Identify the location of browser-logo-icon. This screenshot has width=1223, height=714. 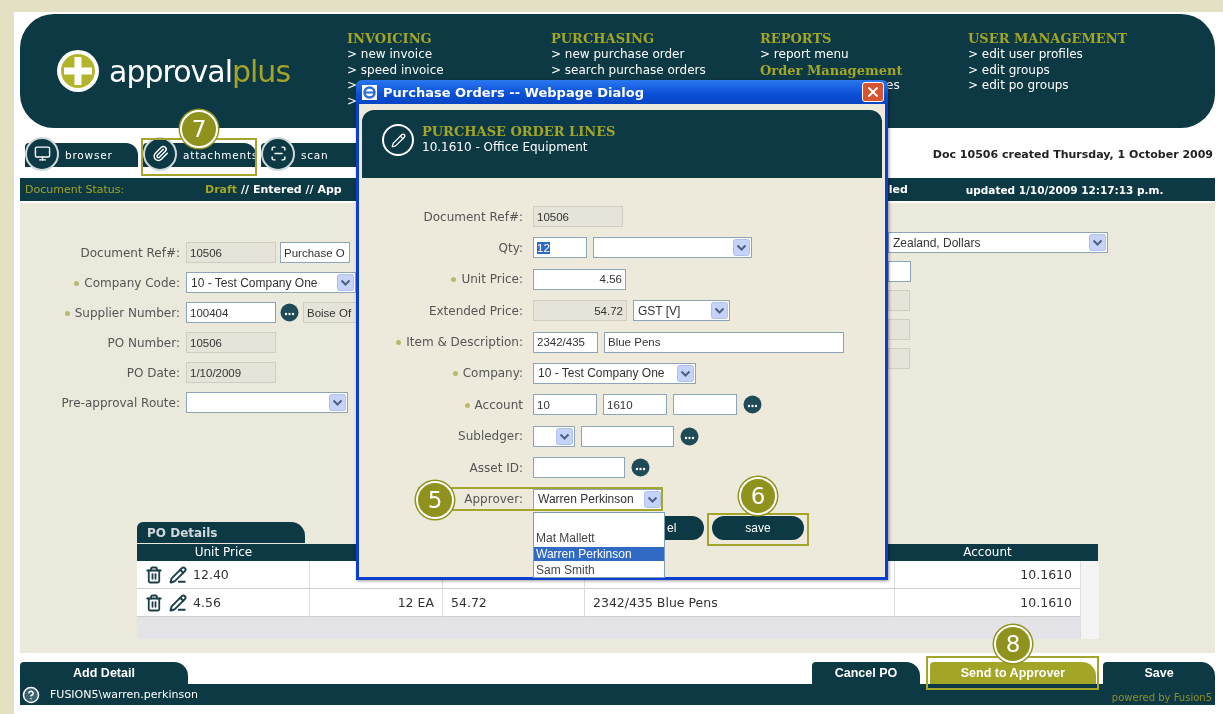
(369, 92).